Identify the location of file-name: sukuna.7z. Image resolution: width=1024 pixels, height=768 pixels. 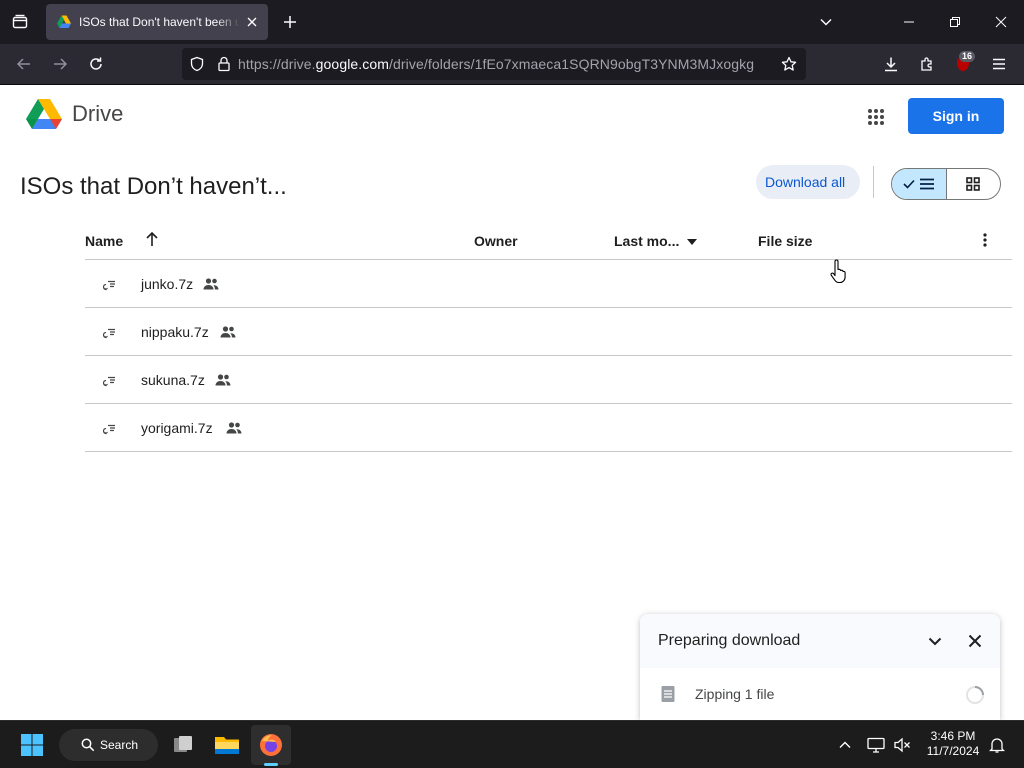
(173, 380).